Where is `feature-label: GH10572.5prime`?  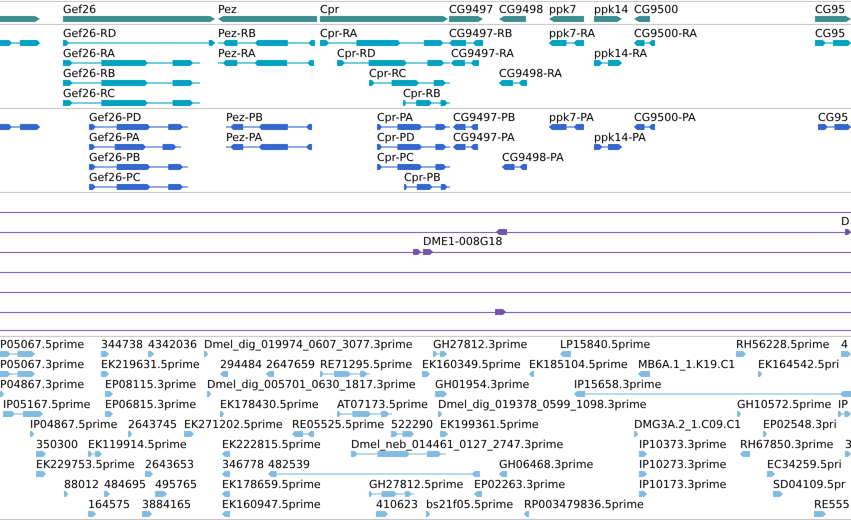
feature-label: GH10572.5prime is located at coordinates (784, 405).